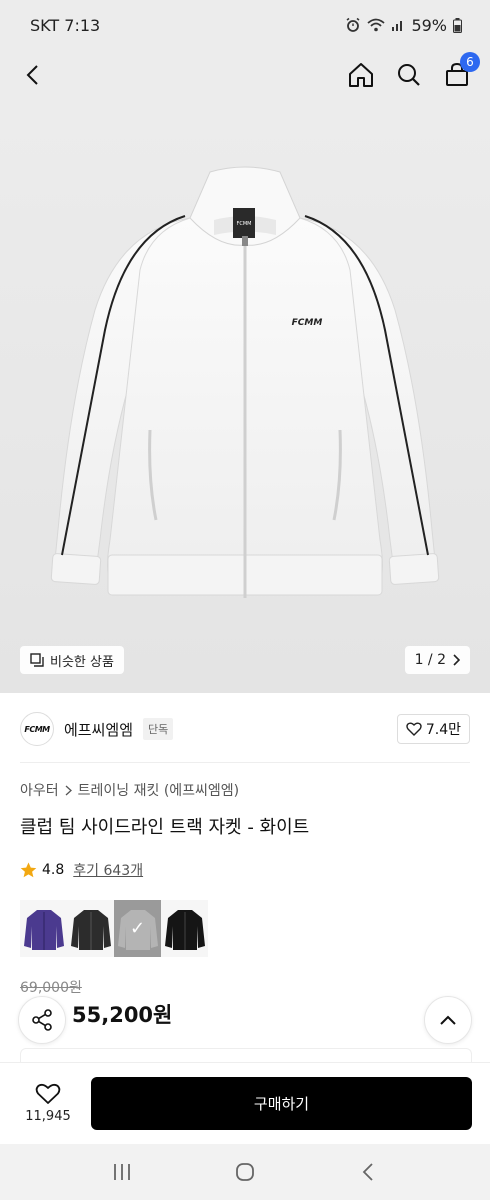 This screenshot has width=490, height=1200. I want to click on back-nav-icon, so click(368, 1172).